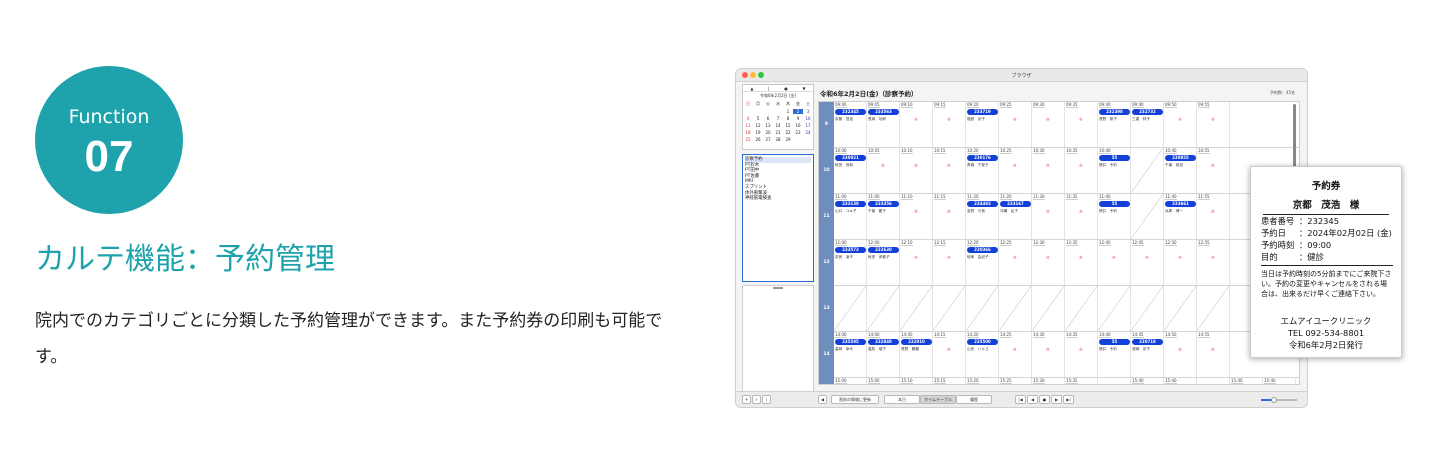 This screenshot has width=1441, height=449. What do you see at coordinates (1081, 262) in the screenshot?
I see `time-slot: 12:35 ※` at bounding box center [1081, 262].